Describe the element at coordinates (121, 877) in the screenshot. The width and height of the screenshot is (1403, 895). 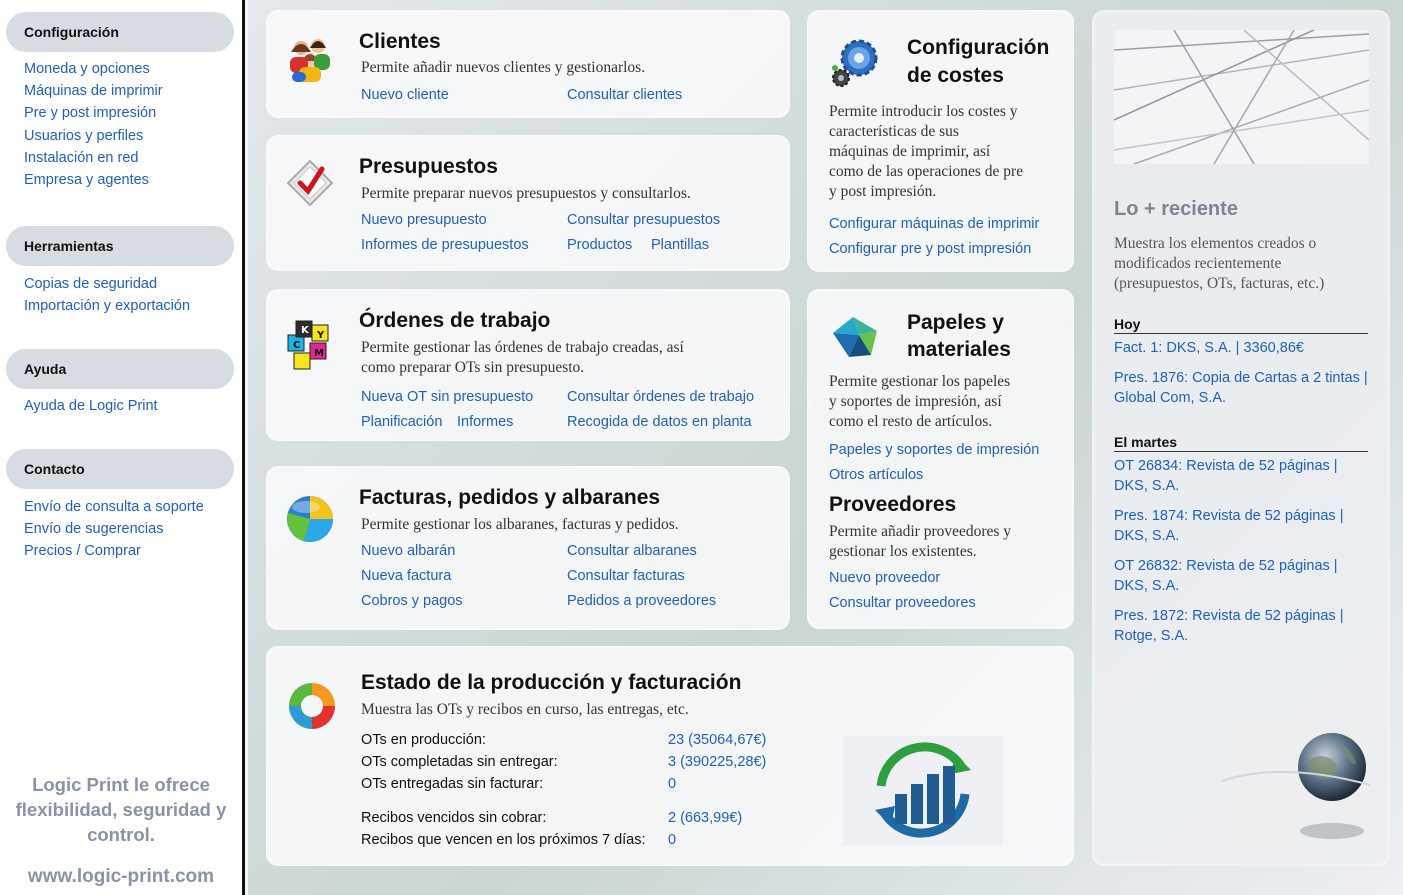
I see `site-url: www.logic-print.com` at that location.